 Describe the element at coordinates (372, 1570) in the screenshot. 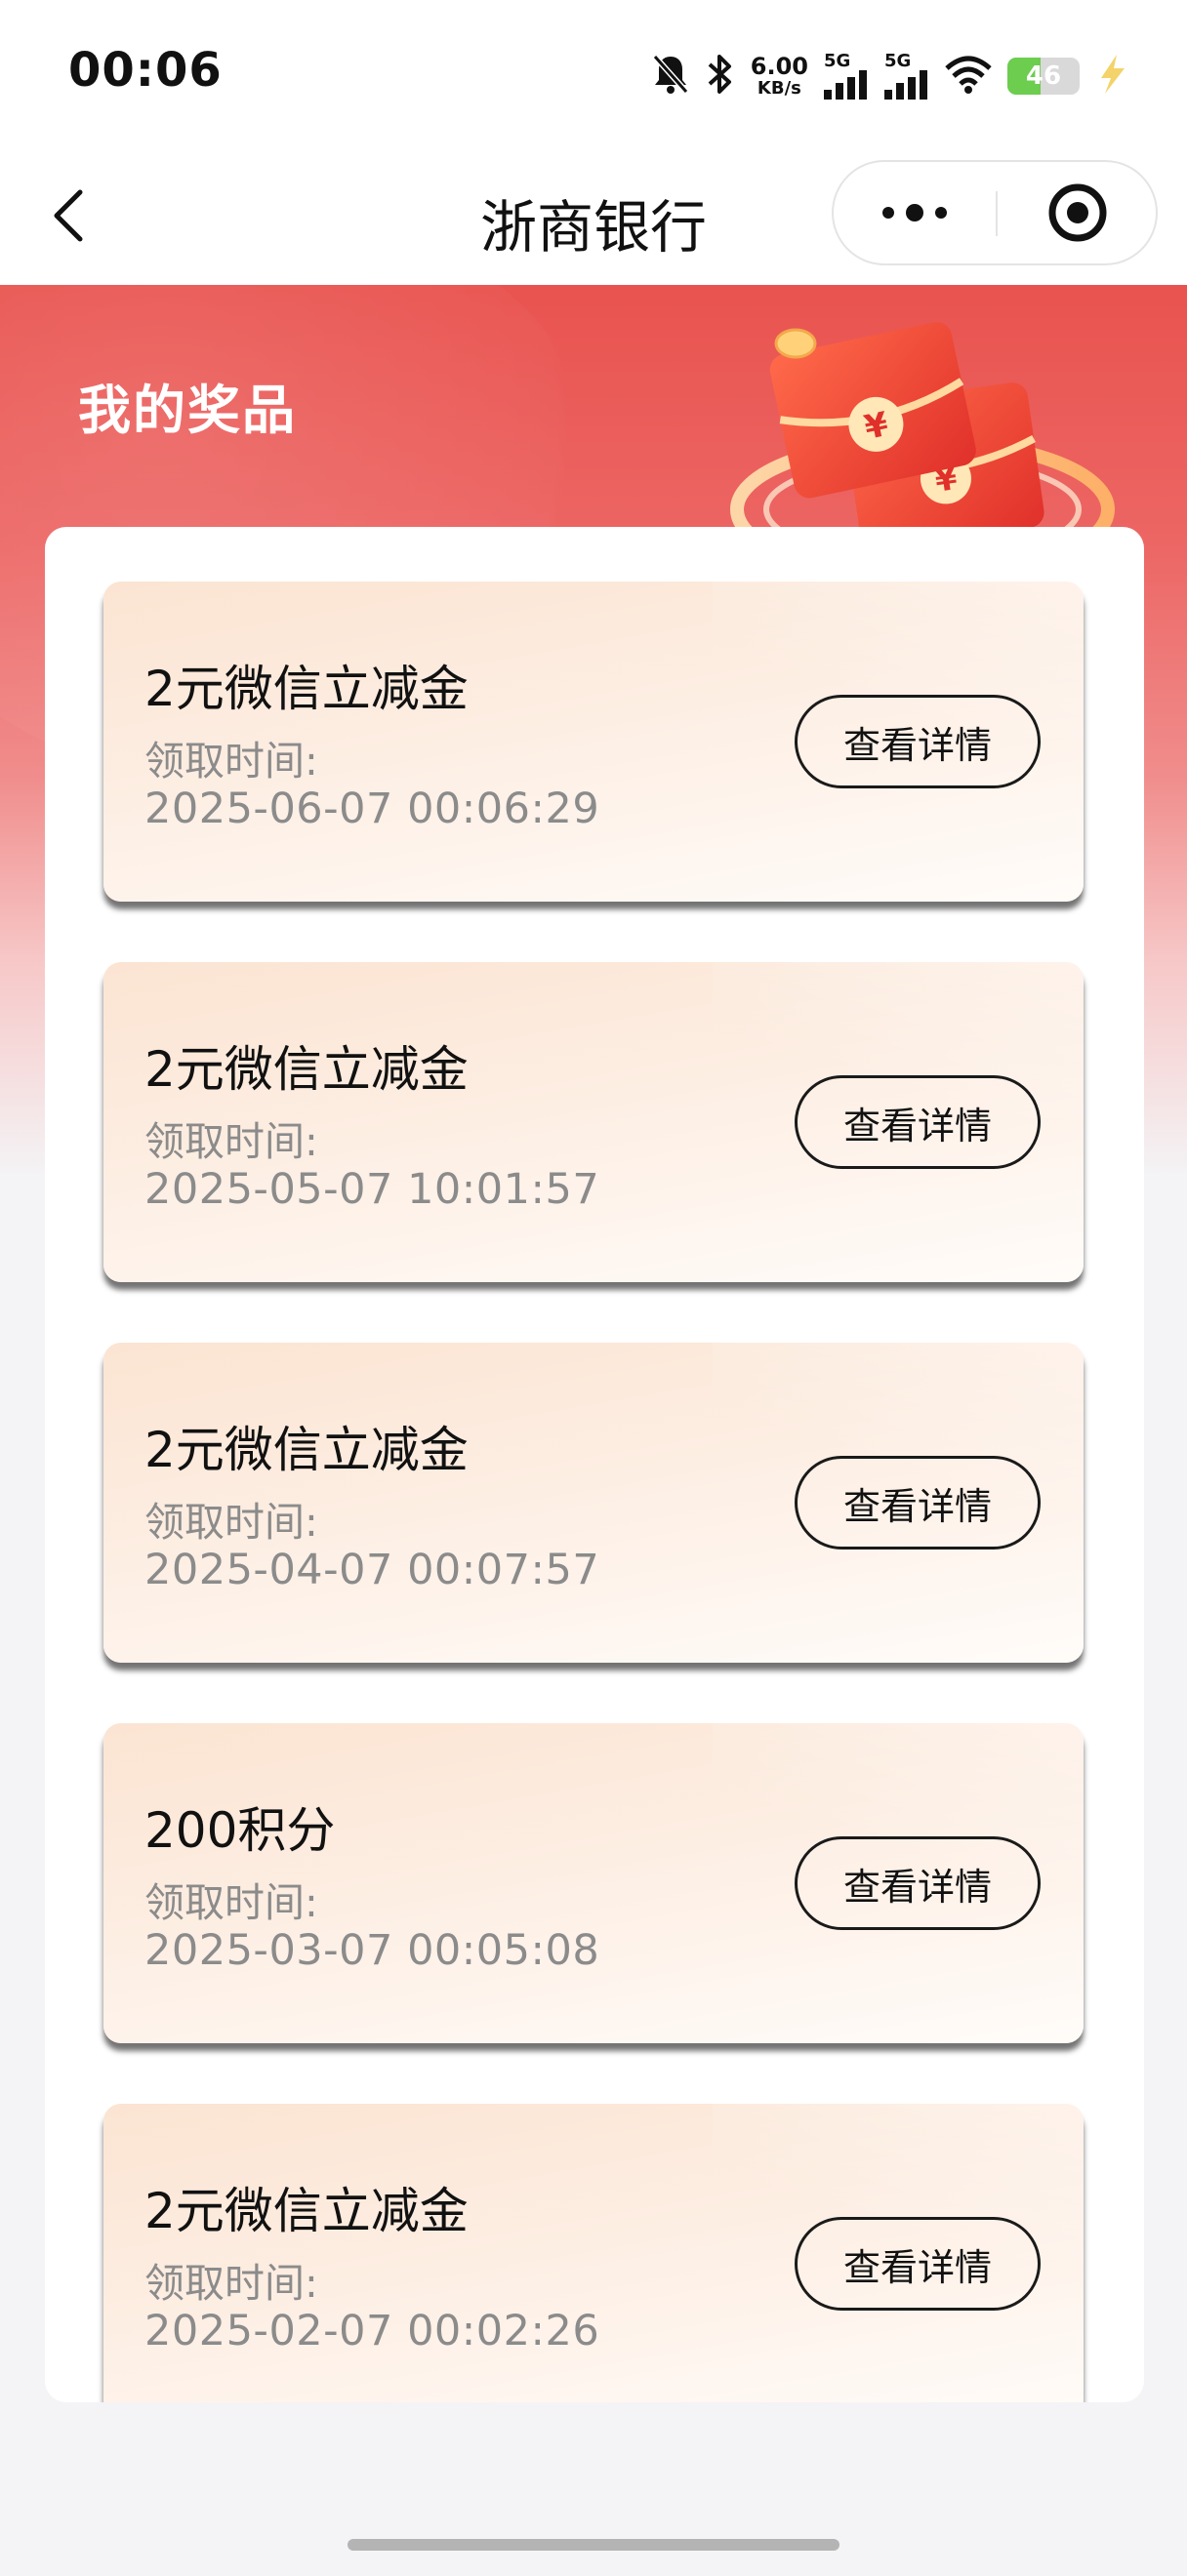

I see `claim-time: 2025-04-07 00:07:57` at that location.